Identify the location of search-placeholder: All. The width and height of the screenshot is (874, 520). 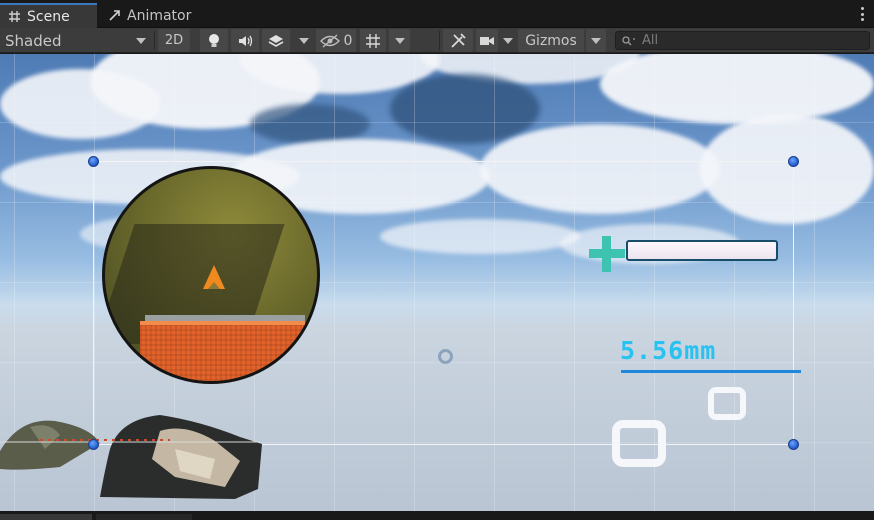
(650, 40).